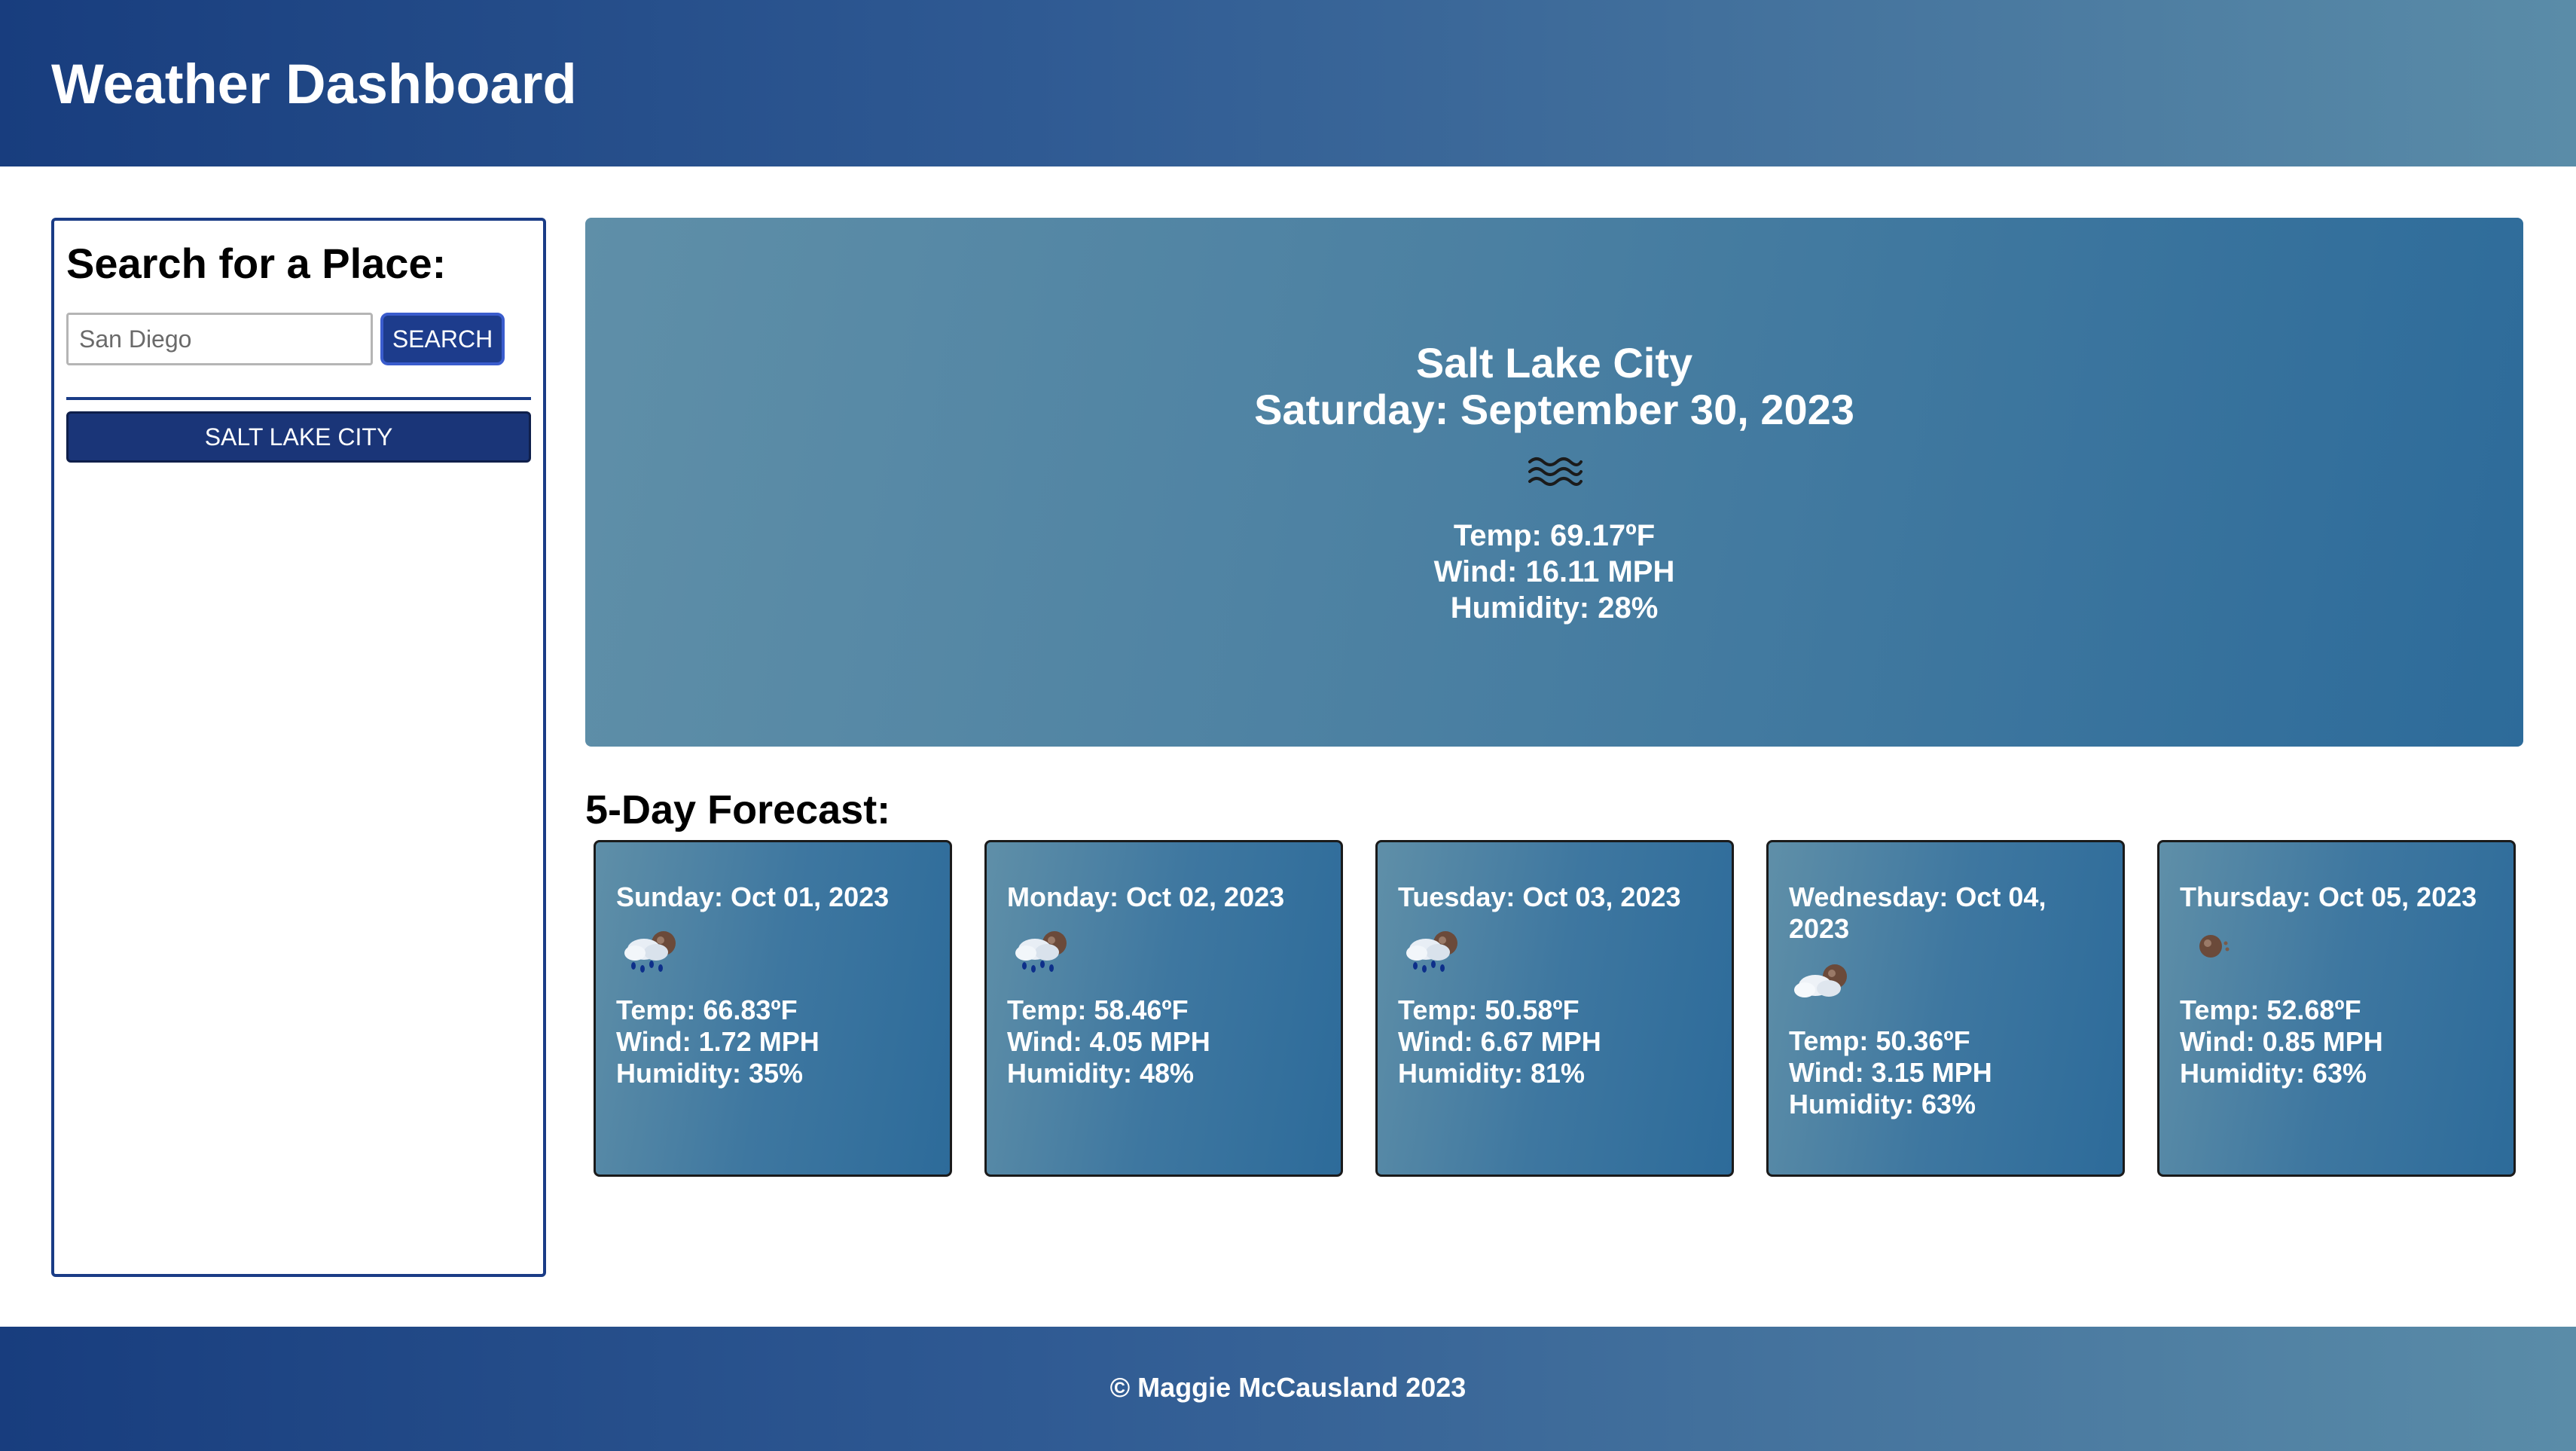 The height and width of the screenshot is (1451, 2576). Describe the element at coordinates (1555, 535) in the screenshot. I see `current-temp: Temp: 69.17ºF` at that location.